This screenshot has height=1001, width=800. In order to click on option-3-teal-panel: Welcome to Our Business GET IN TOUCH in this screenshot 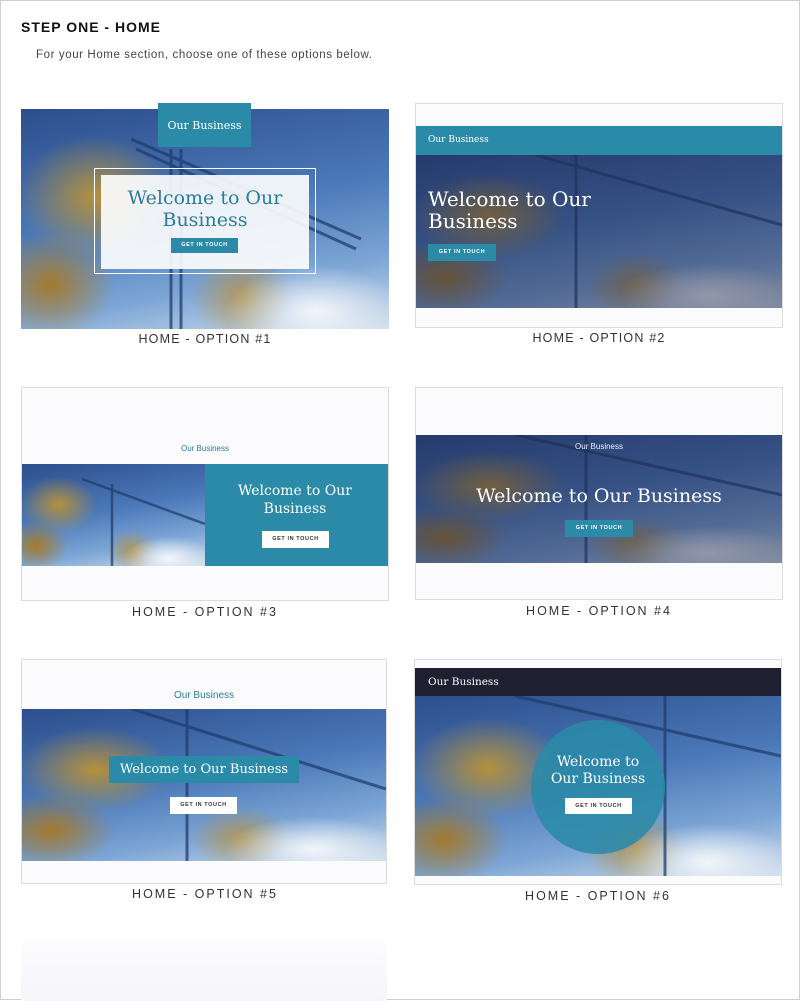, I will do `click(296, 515)`.